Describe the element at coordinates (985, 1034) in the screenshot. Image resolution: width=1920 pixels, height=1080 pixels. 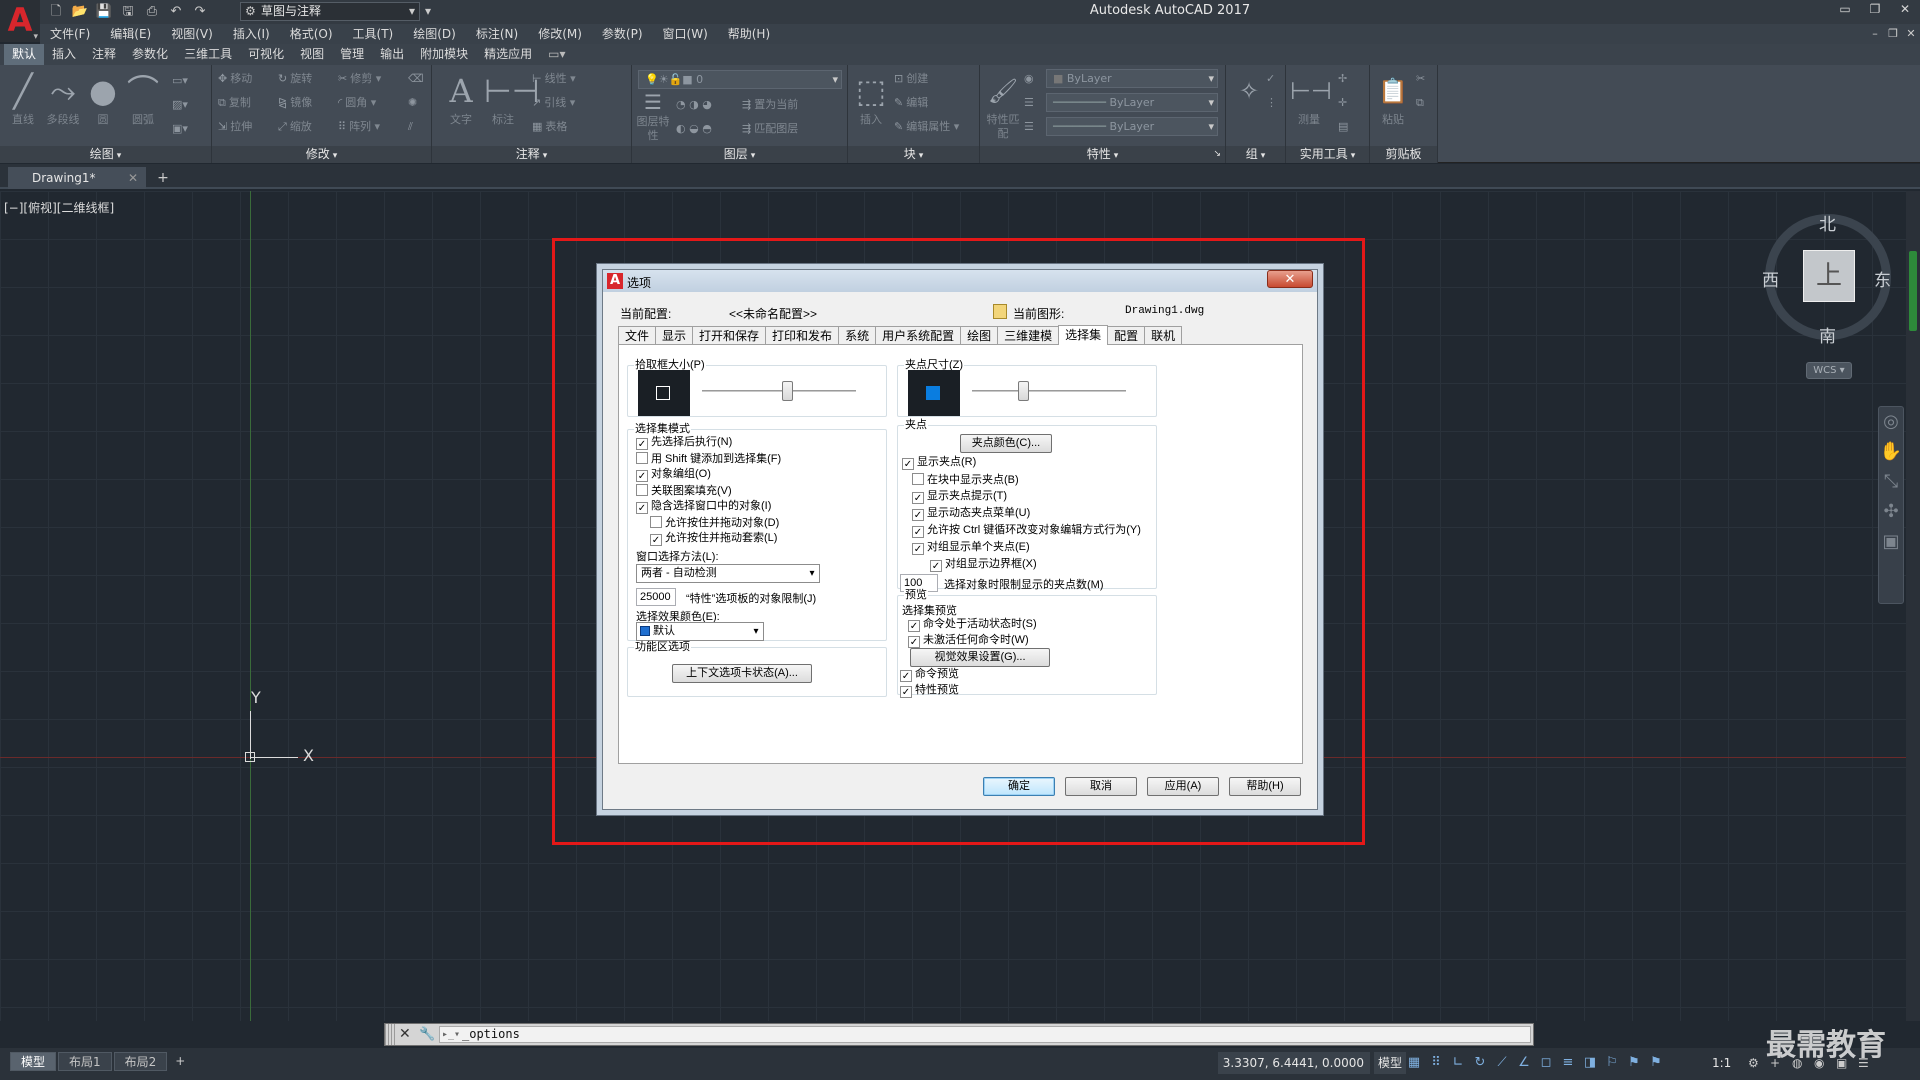
I see `command-input: ▸_▾ _options` at that location.